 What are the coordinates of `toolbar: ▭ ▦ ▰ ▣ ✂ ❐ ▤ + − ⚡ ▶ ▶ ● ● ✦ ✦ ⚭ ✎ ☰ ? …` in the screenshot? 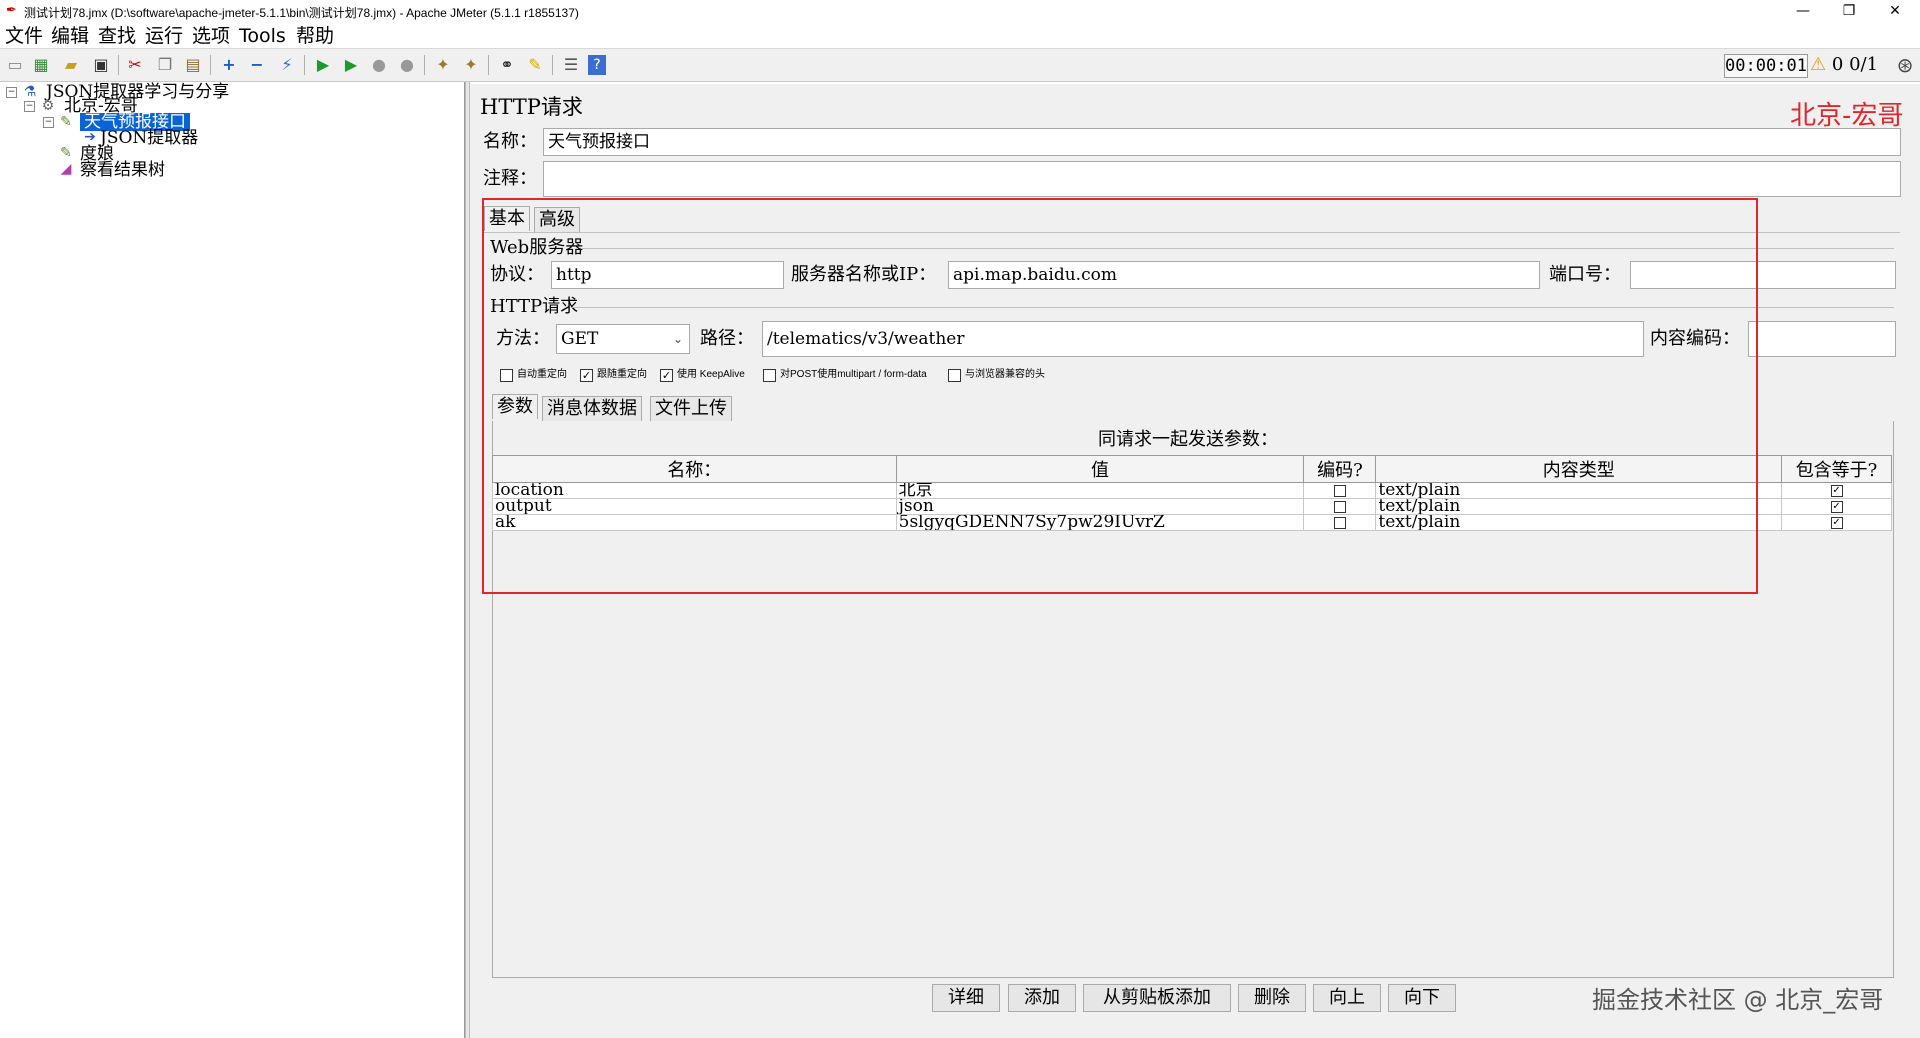 It's located at (960, 65).